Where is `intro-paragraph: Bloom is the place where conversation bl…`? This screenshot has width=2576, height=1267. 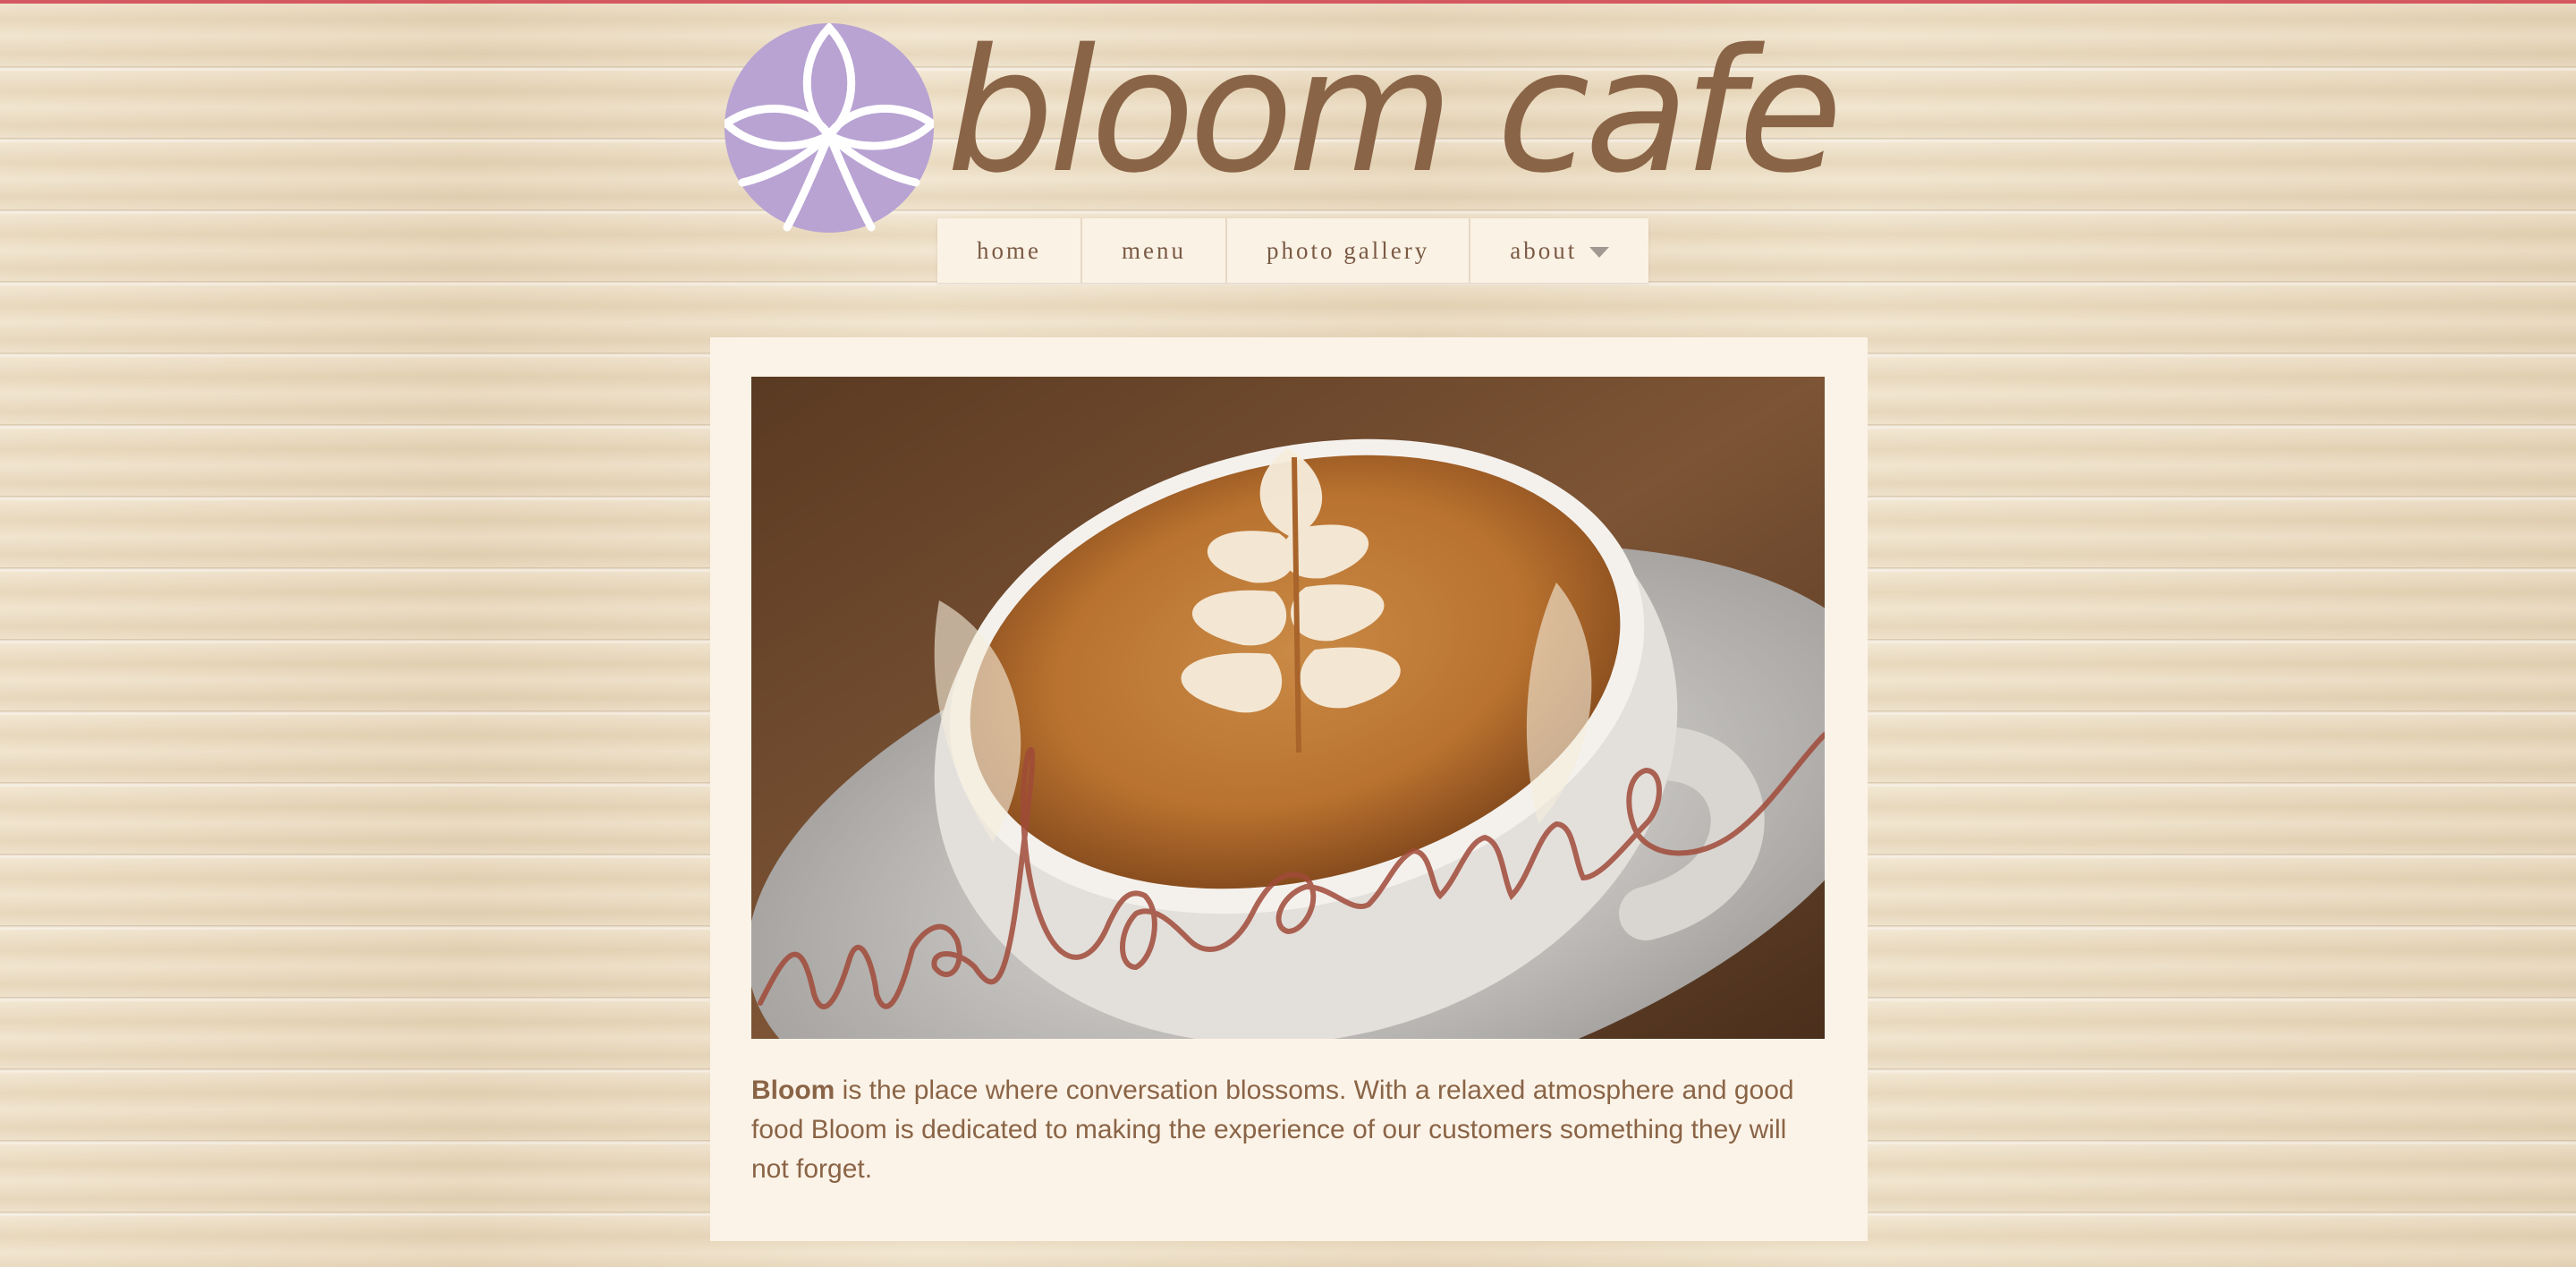 intro-paragraph: Bloom is the place where conversation bl… is located at coordinates (1290, 1130).